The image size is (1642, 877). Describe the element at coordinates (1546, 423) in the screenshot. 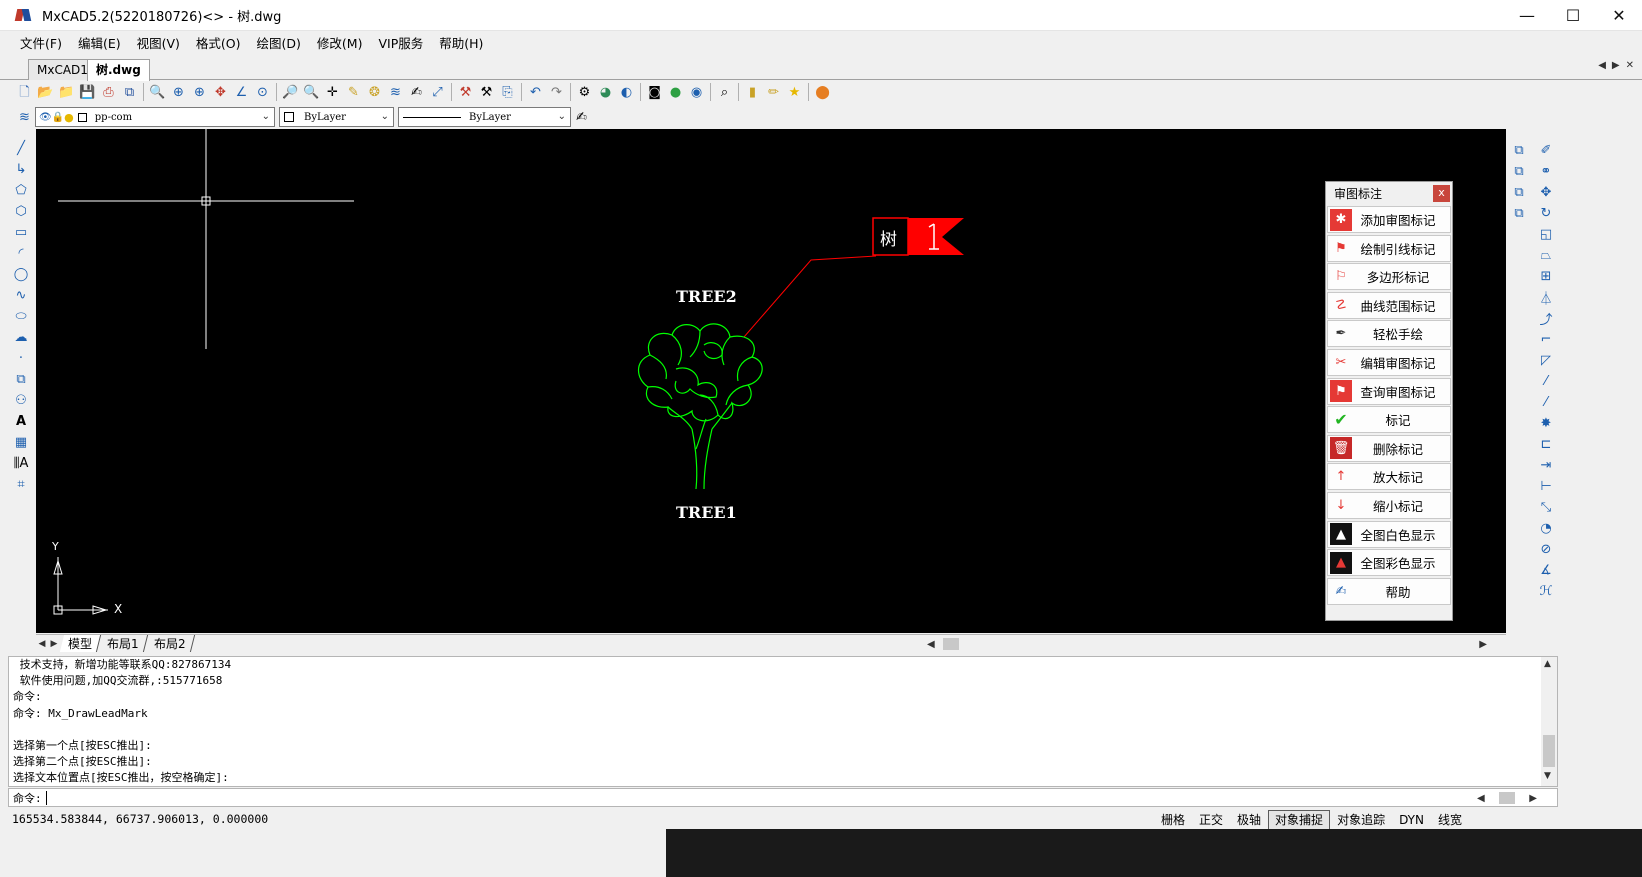

I see `explode-icon: ✸` at that location.